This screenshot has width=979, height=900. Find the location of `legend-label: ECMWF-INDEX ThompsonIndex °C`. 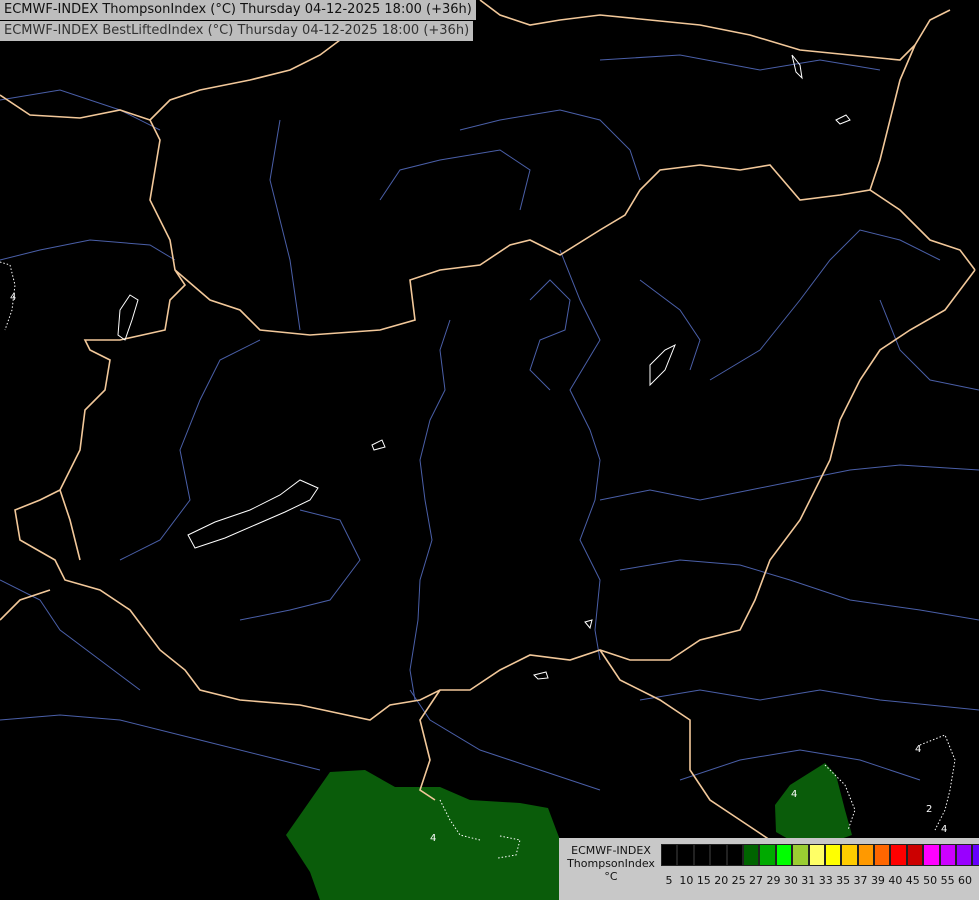

legend-label: ECMWF-INDEX ThompsonIndex °C is located at coordinates (611, 863).